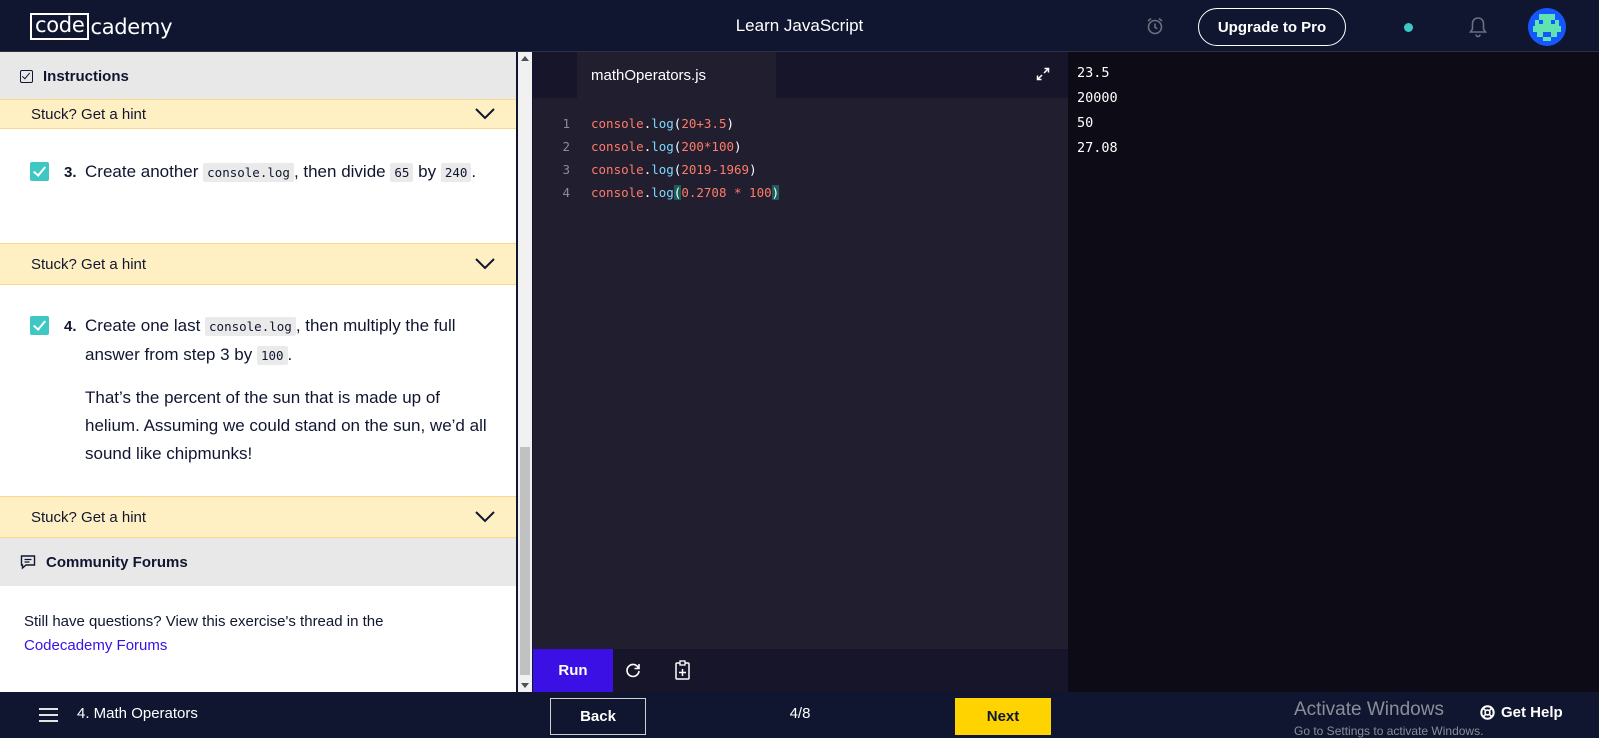 The width and height of the screenshot is (1599, 738). I want to click on expand-icon, so click(1043, 74).